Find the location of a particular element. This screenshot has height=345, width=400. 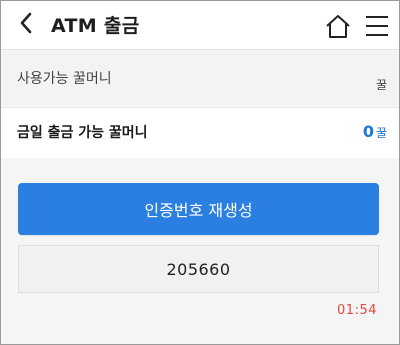

top-bar: ATM 출금 is located at coordinates (200, 25).